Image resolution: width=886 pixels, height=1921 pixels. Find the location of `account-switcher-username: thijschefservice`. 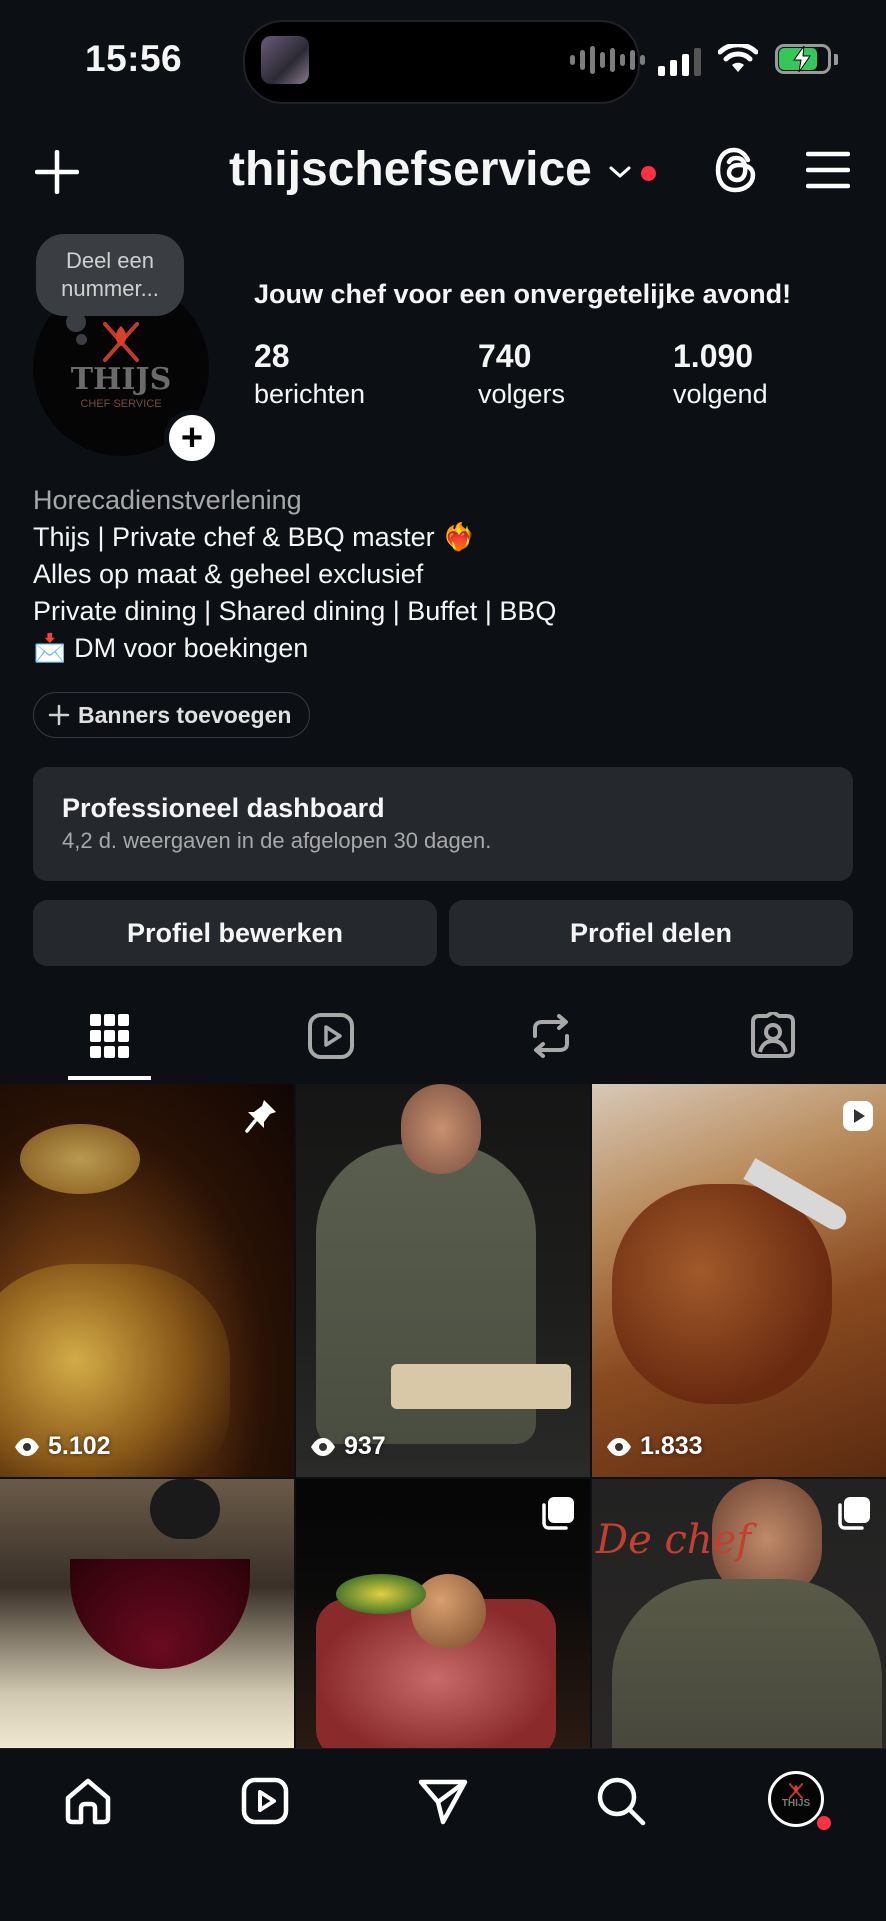

account-switcher-username: thijschefservice is located at coordinates (410, 169).